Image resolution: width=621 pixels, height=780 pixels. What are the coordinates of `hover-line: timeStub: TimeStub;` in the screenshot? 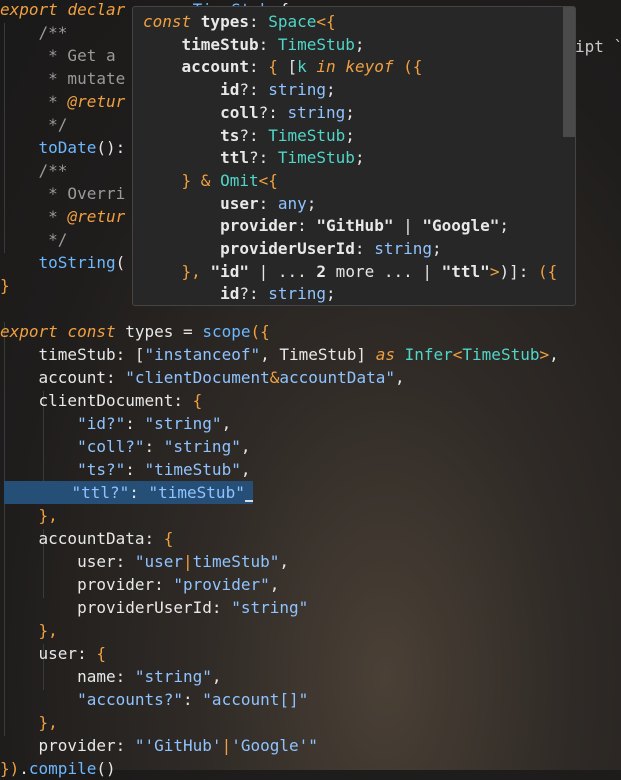 It's located at (254, 44).